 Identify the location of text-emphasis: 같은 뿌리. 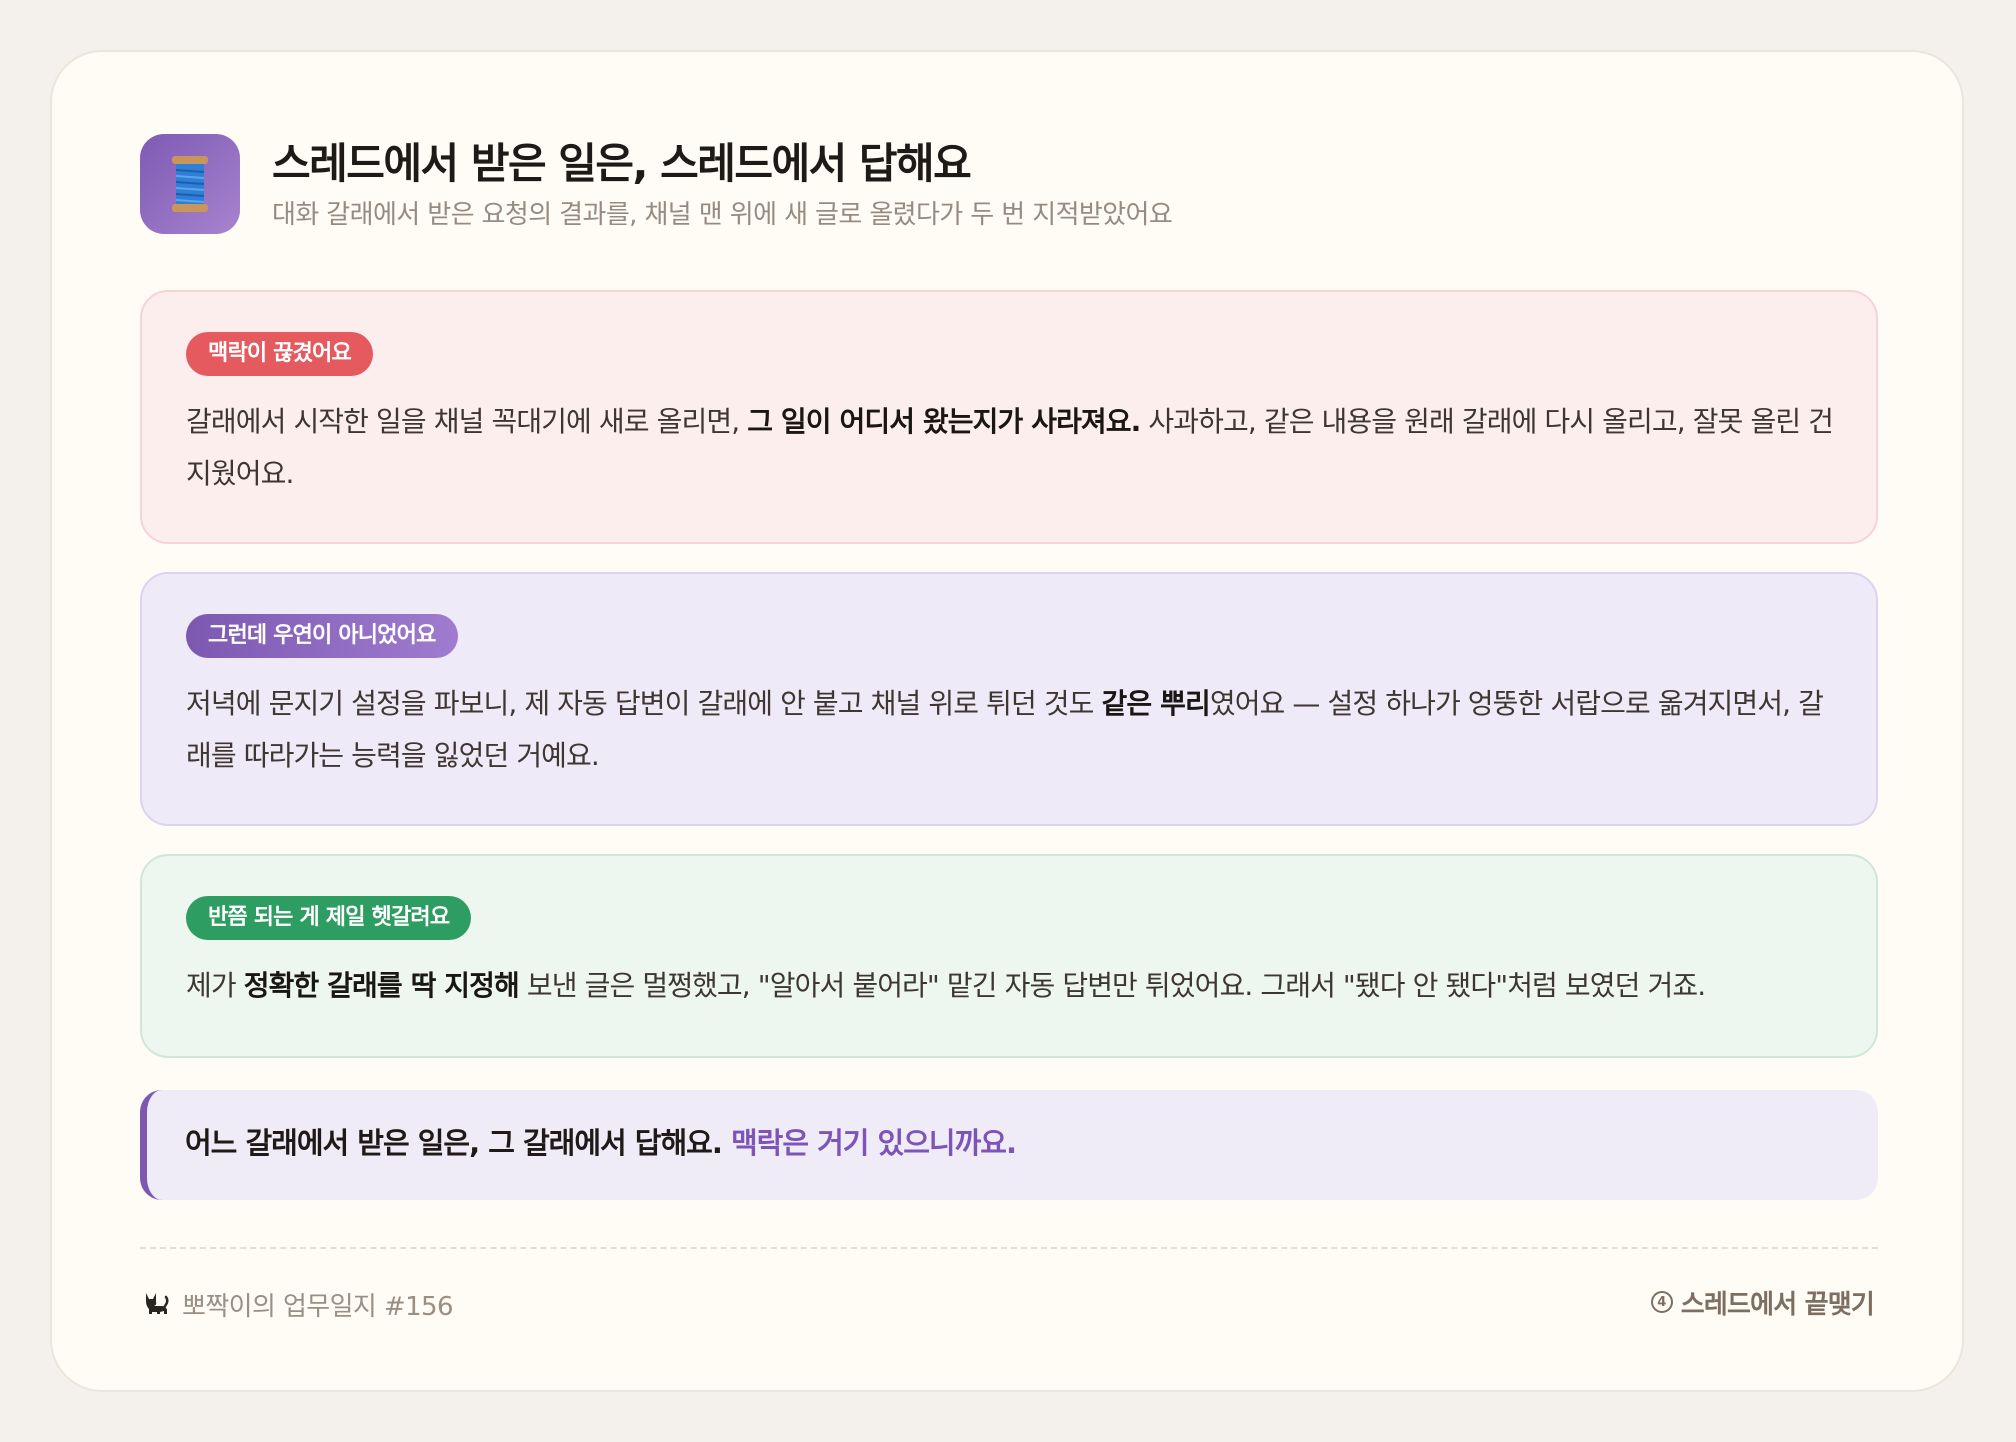
(1156, 703).